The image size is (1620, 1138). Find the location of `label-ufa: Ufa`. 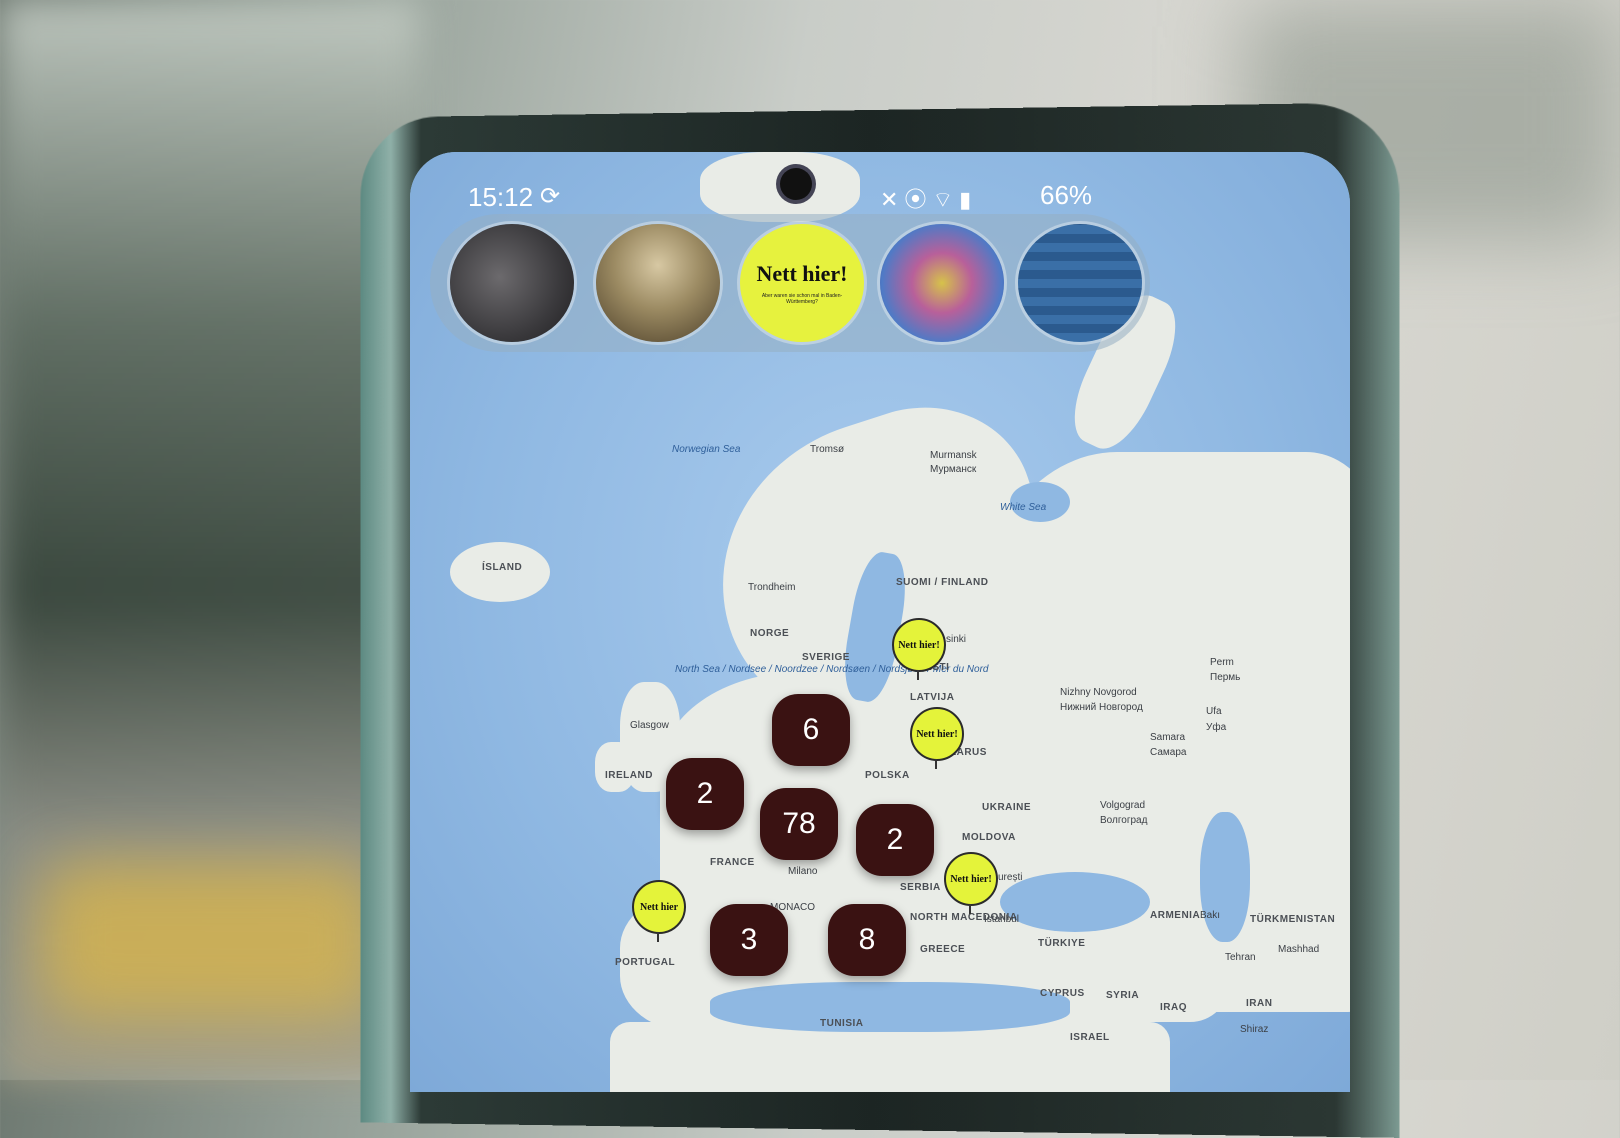

label-ufa: Ufa is located at coordinates (1214, 711).